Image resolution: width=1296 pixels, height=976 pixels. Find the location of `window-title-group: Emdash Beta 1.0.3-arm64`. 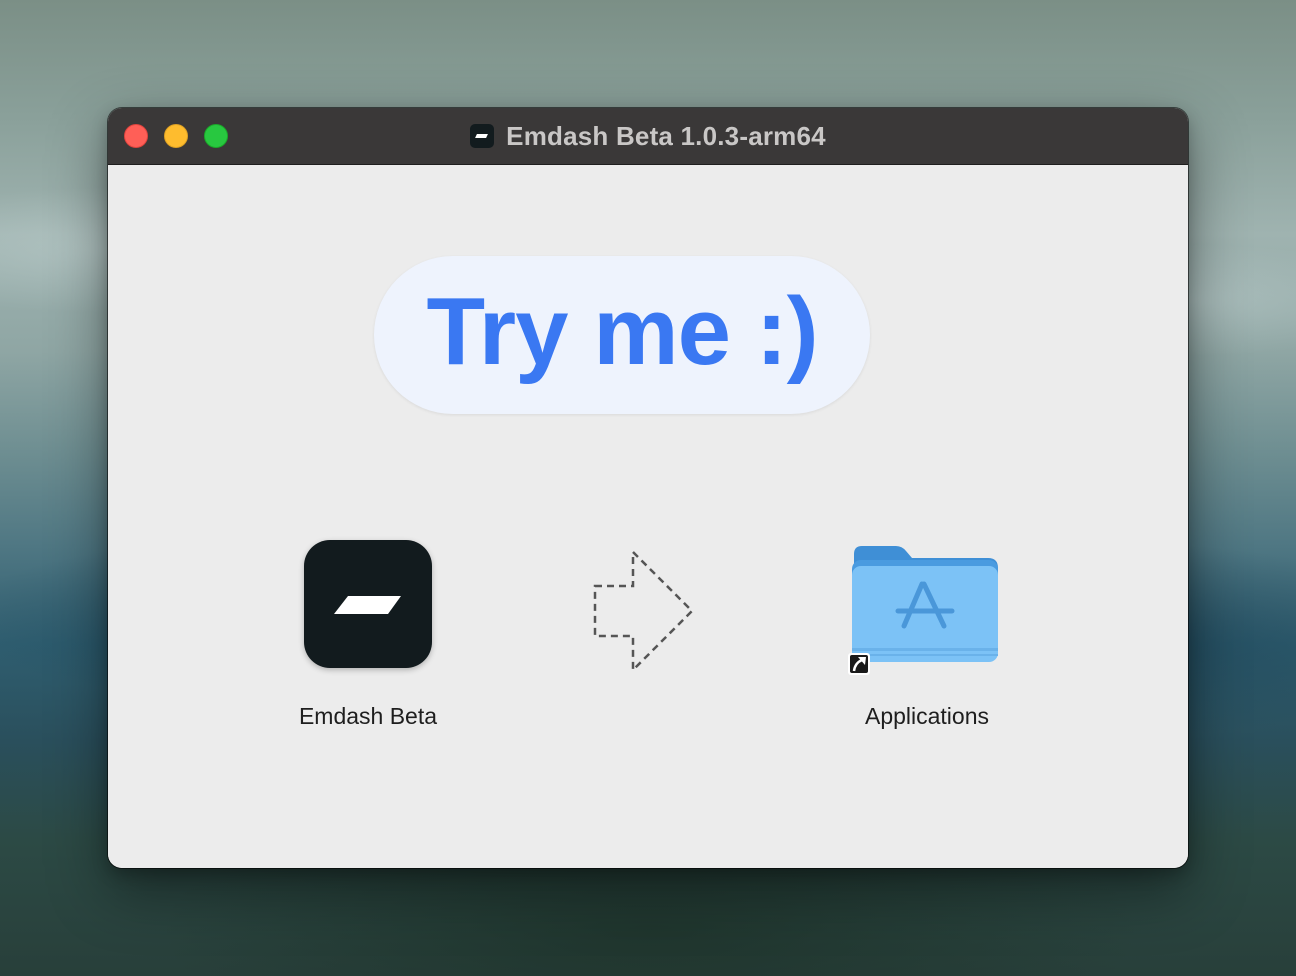

window-title-group: Emdash Beta 1.0.3-arm64 is located at coordinates (648, 136).